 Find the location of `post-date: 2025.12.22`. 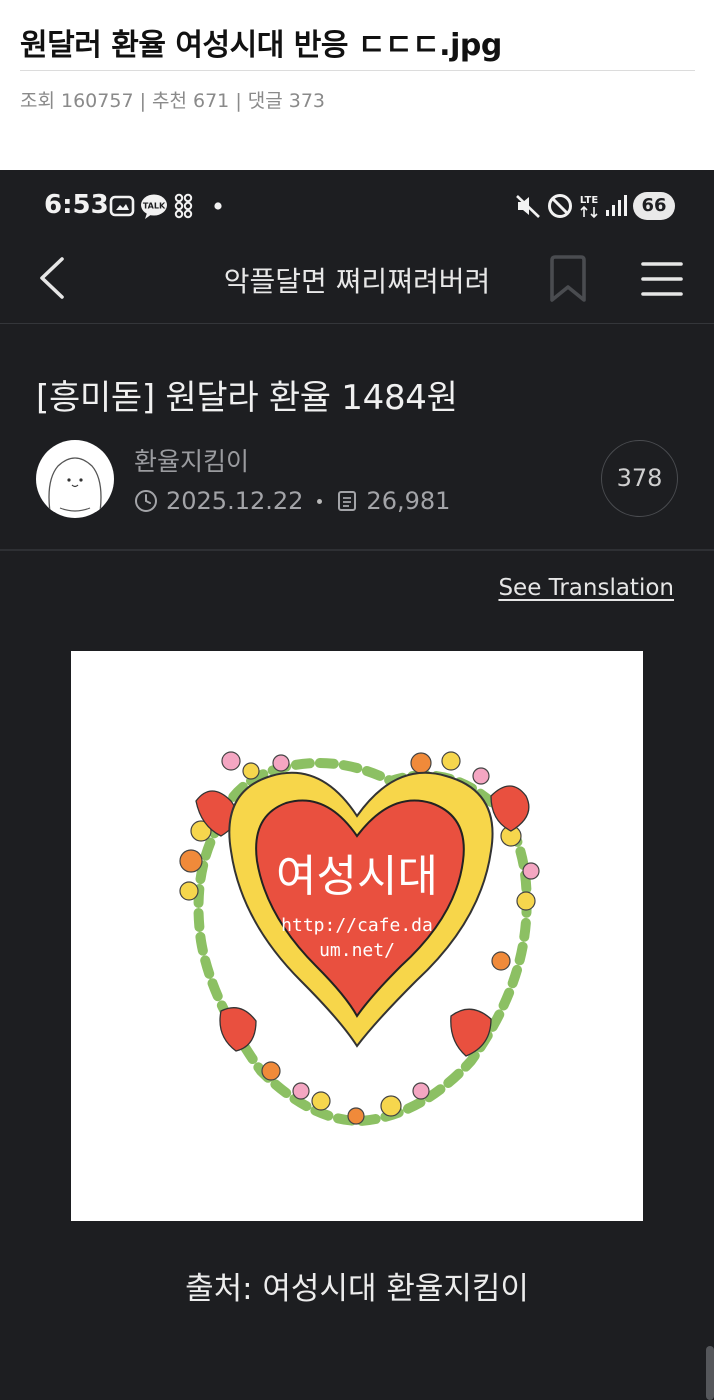

post-date: 2025.12.22 is located at coordinates (235, 501).